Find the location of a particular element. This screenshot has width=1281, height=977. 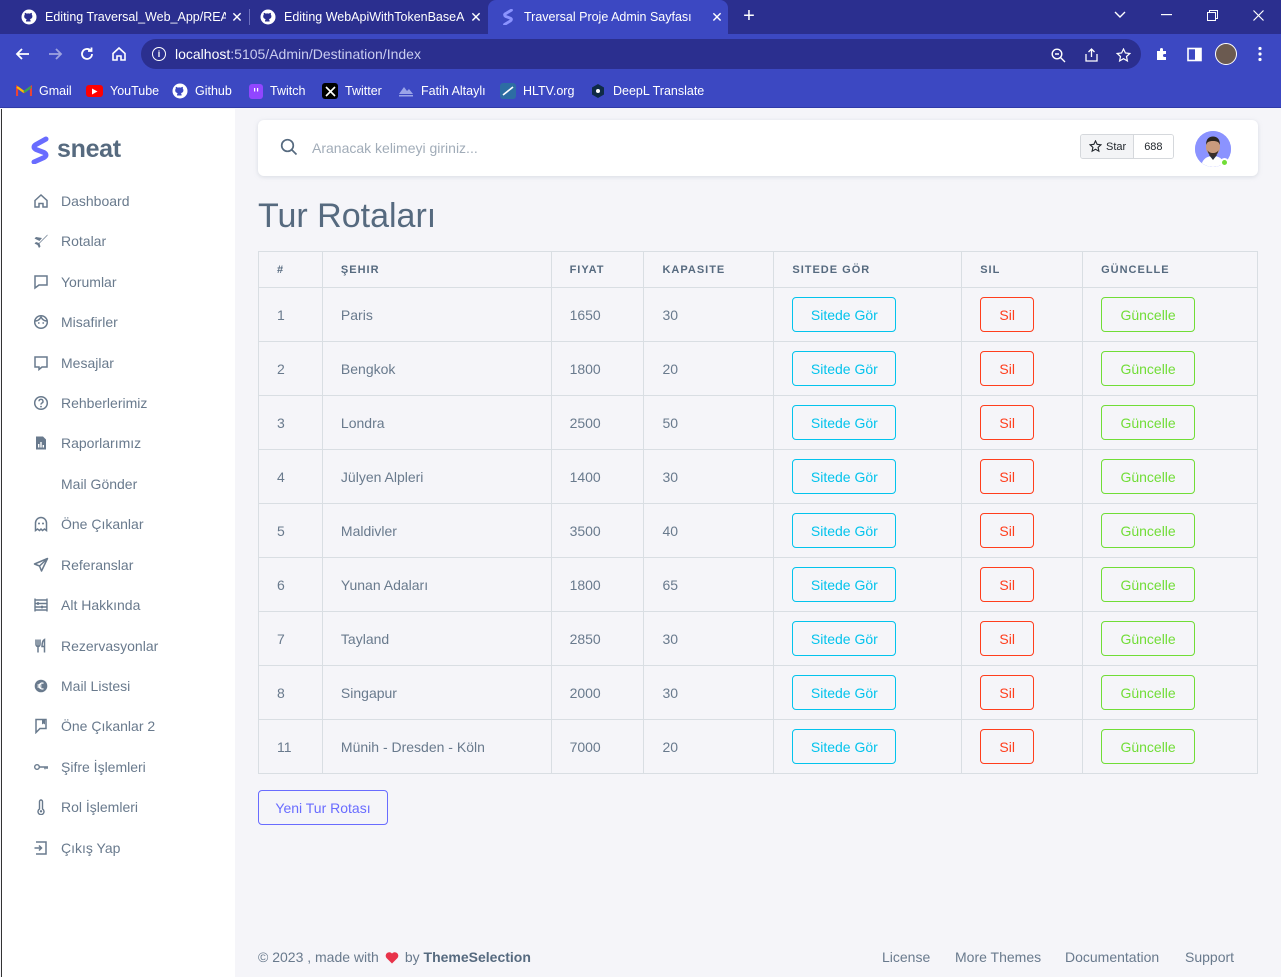

search-input is located at coordinates (612, 148).